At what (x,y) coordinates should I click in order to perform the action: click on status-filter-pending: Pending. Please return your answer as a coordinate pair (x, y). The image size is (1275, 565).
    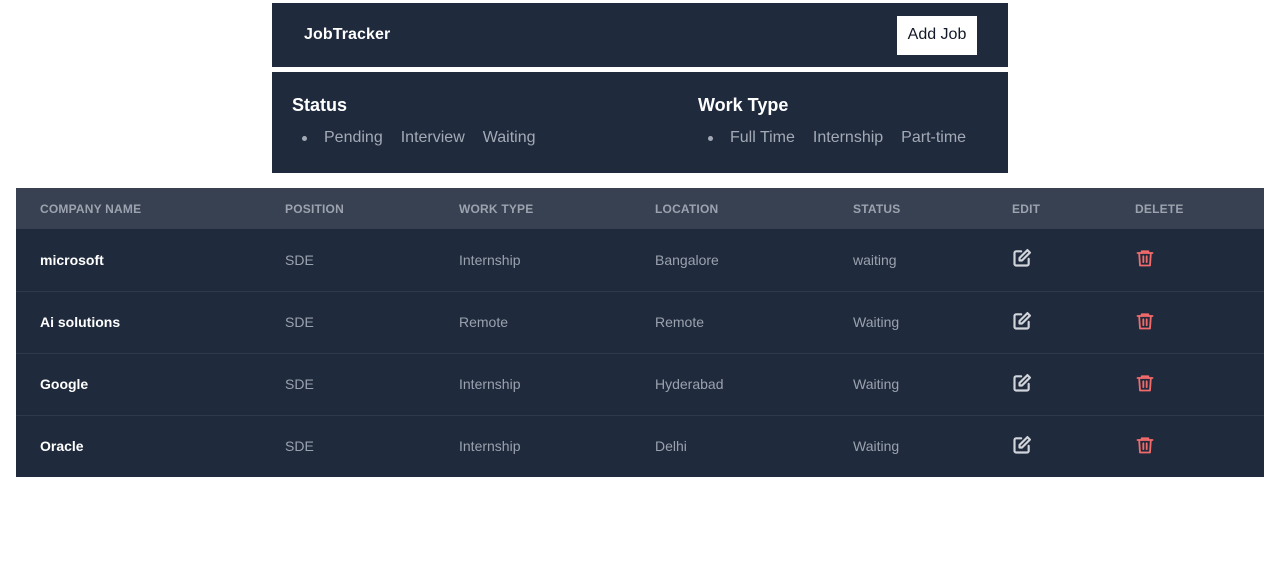
    Looking at the image, I should click on (343, 138).